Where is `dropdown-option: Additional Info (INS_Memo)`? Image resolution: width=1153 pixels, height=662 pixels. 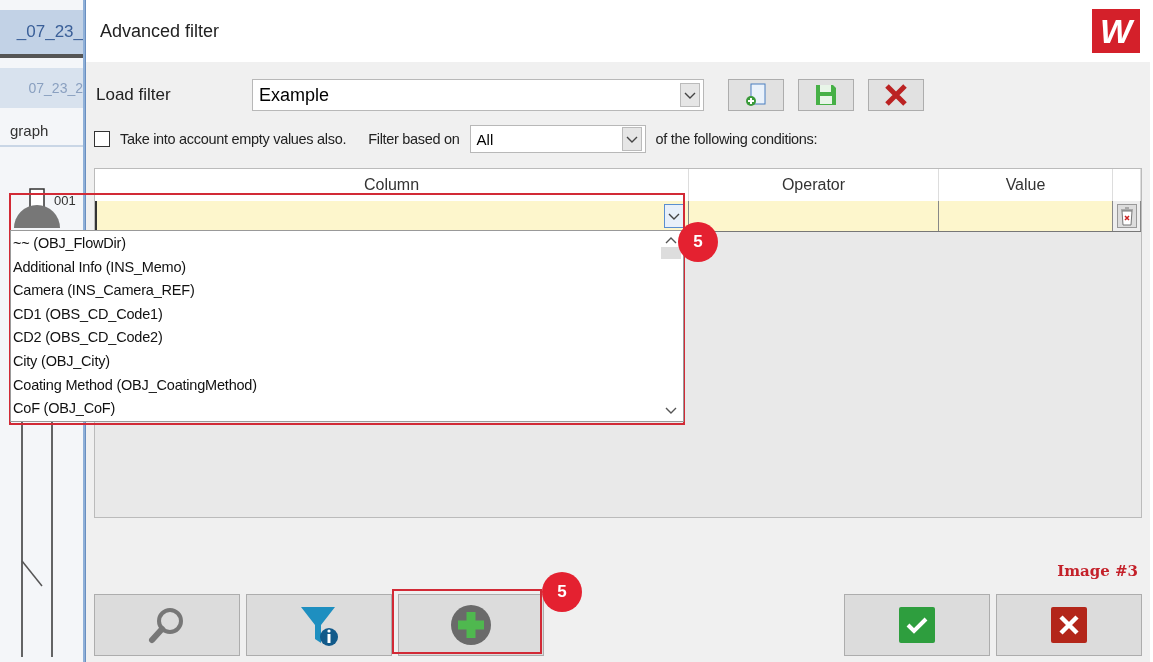
dropdown-option: Additional Info (INS_Memo) is located at coordinates (98, 267).